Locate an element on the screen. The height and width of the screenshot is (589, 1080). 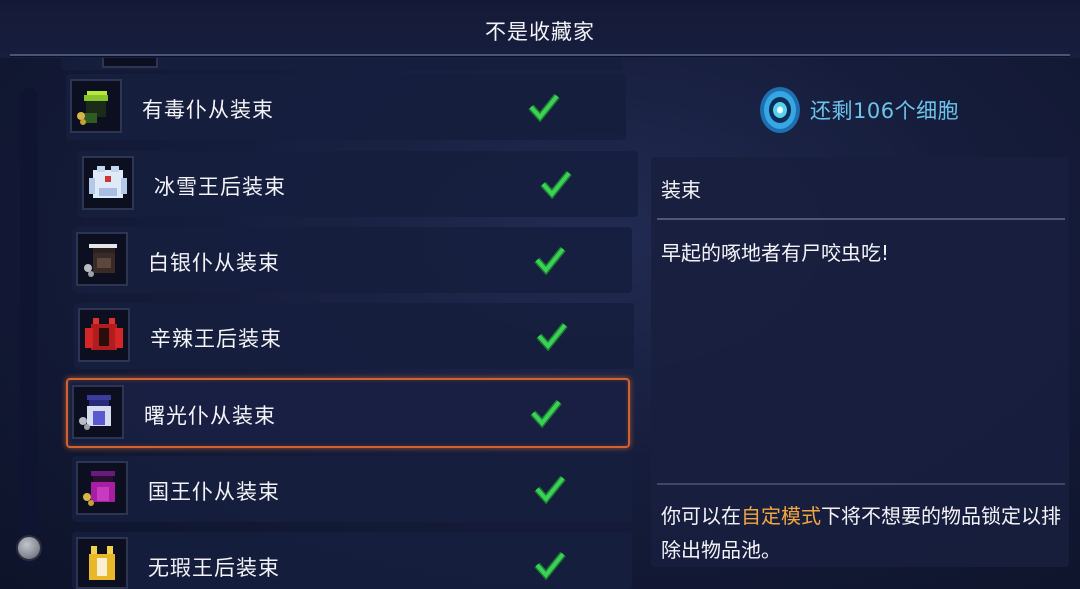
cells-remaining-text: 还剩106个细胞 is located at coordinates (885, 111).